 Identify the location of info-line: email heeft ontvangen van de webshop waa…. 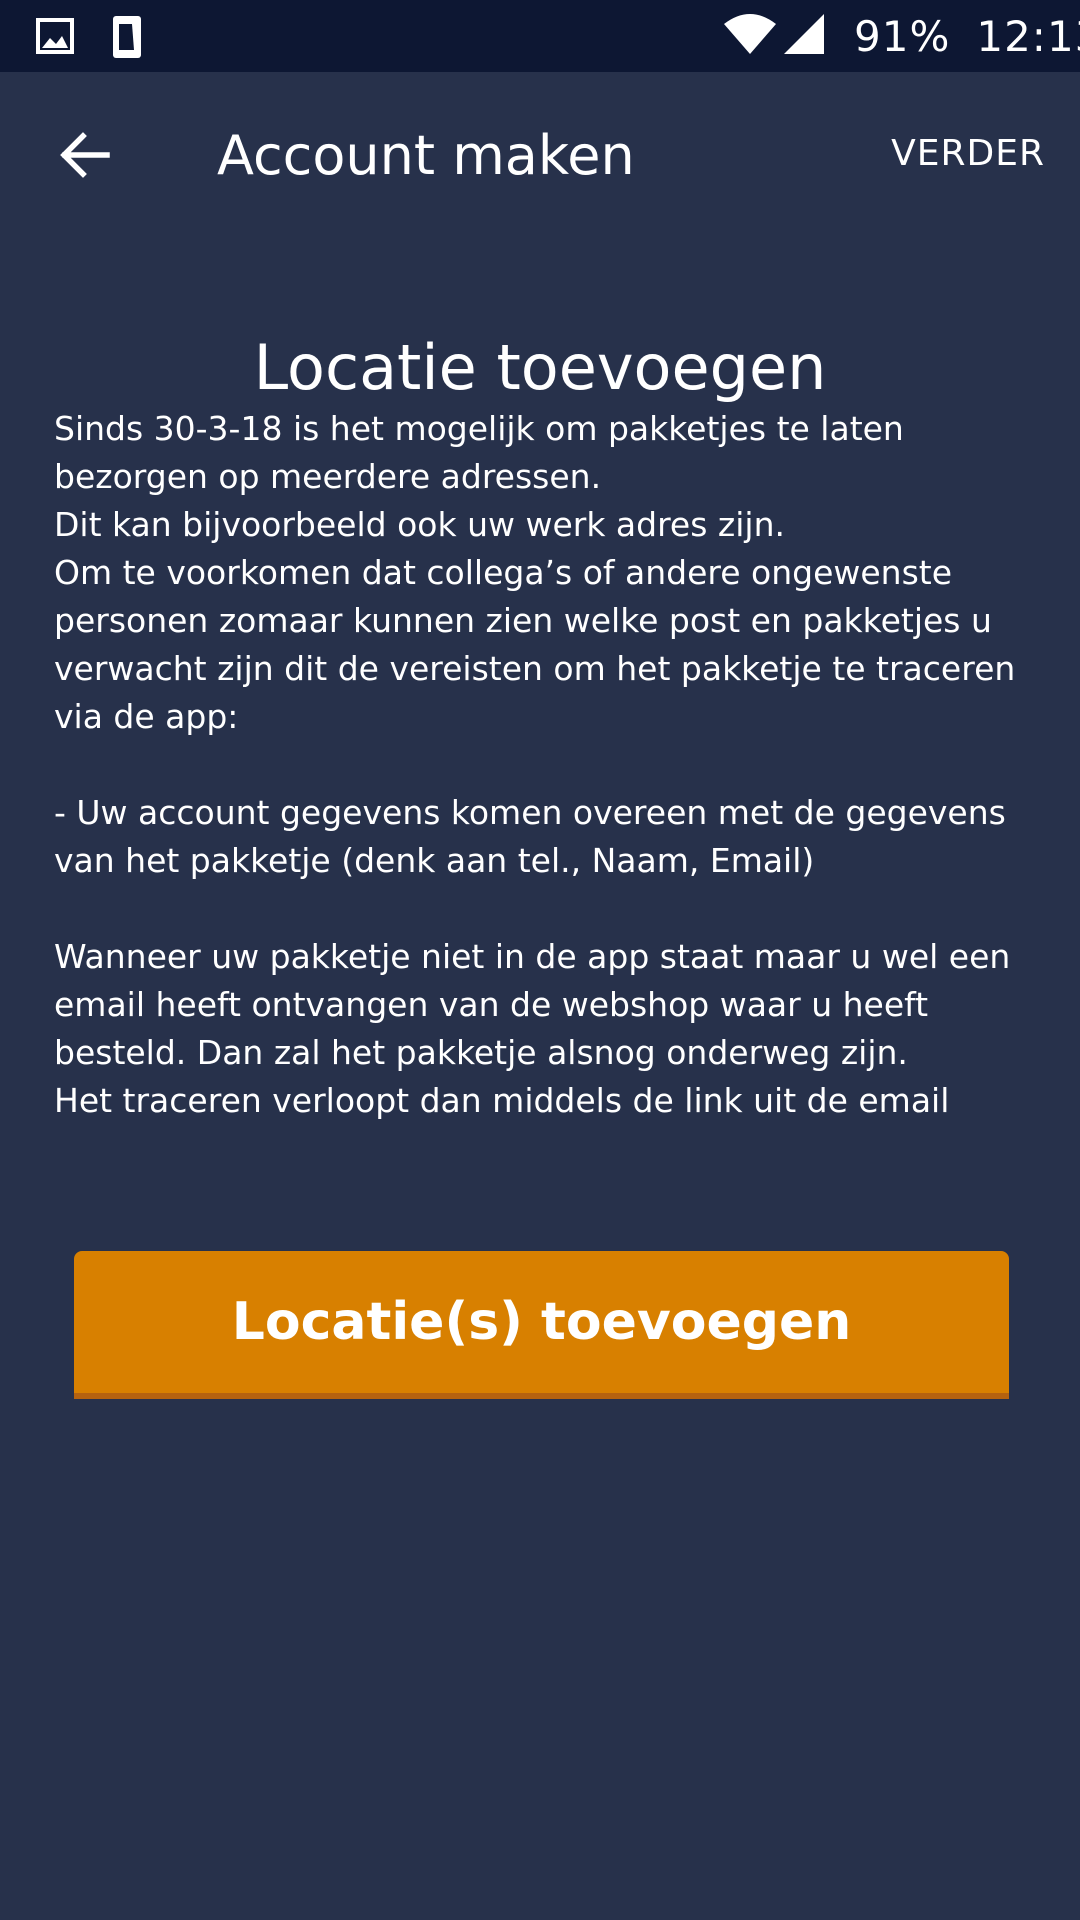
(491, 1004).